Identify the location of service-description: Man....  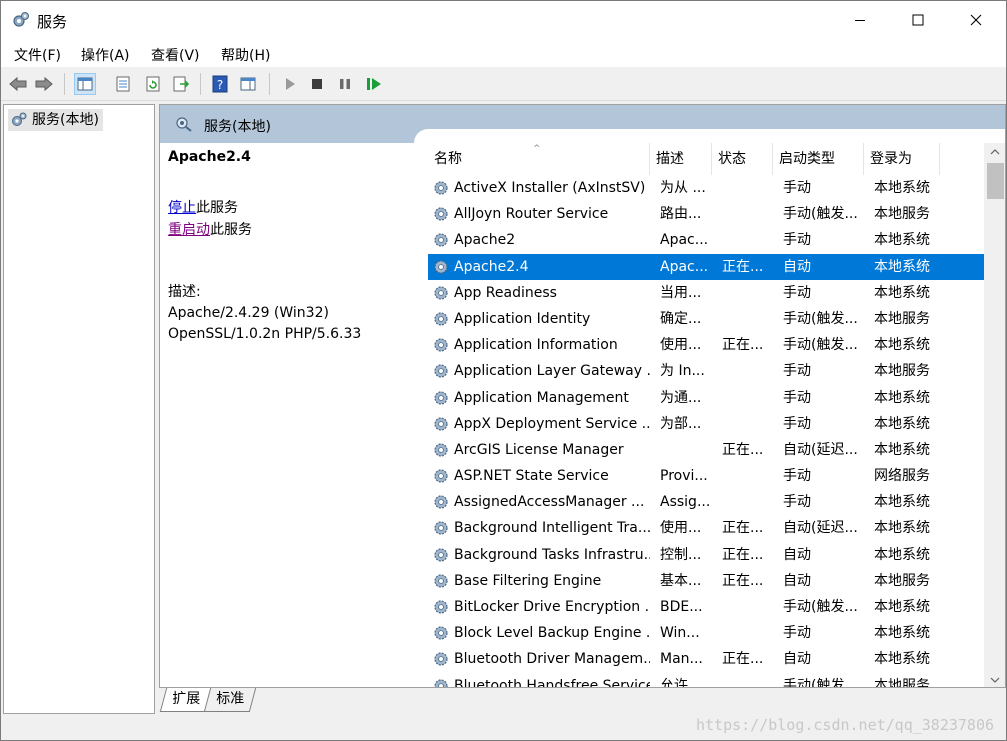
(681, 659).